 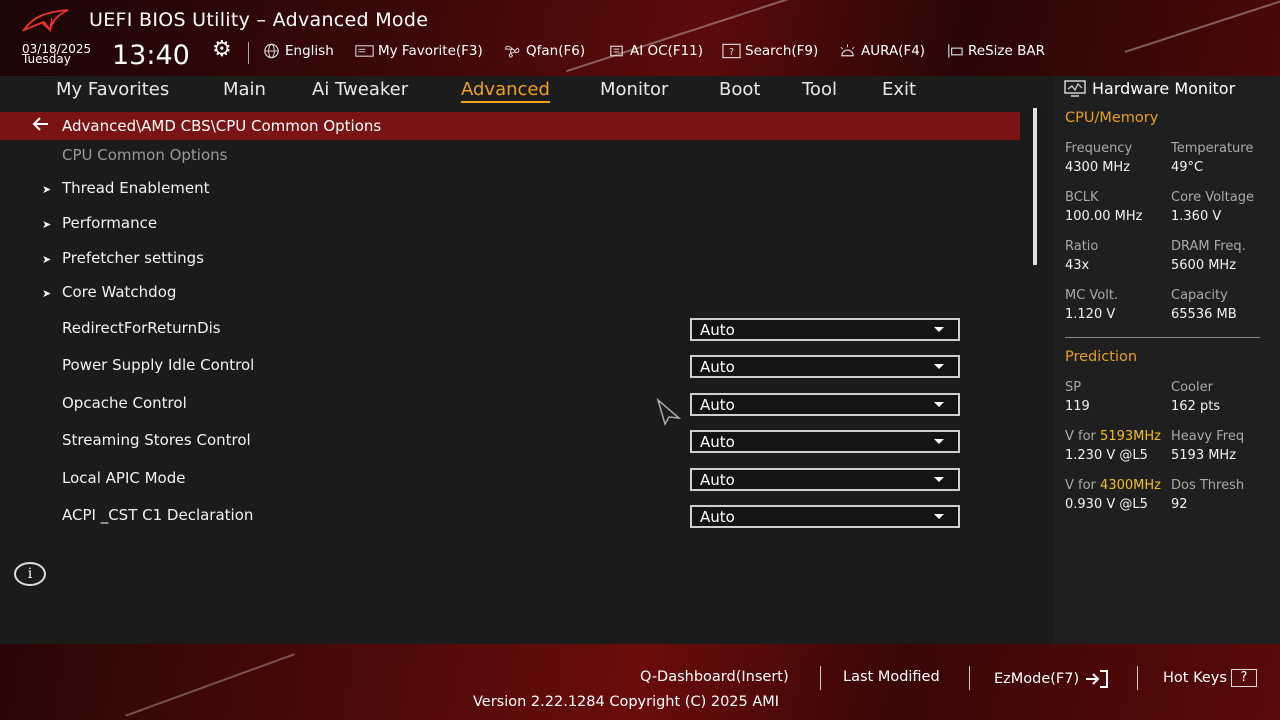 I want to click on my-favorite-button: My Favorite(F3), so click(x=419, y=51).